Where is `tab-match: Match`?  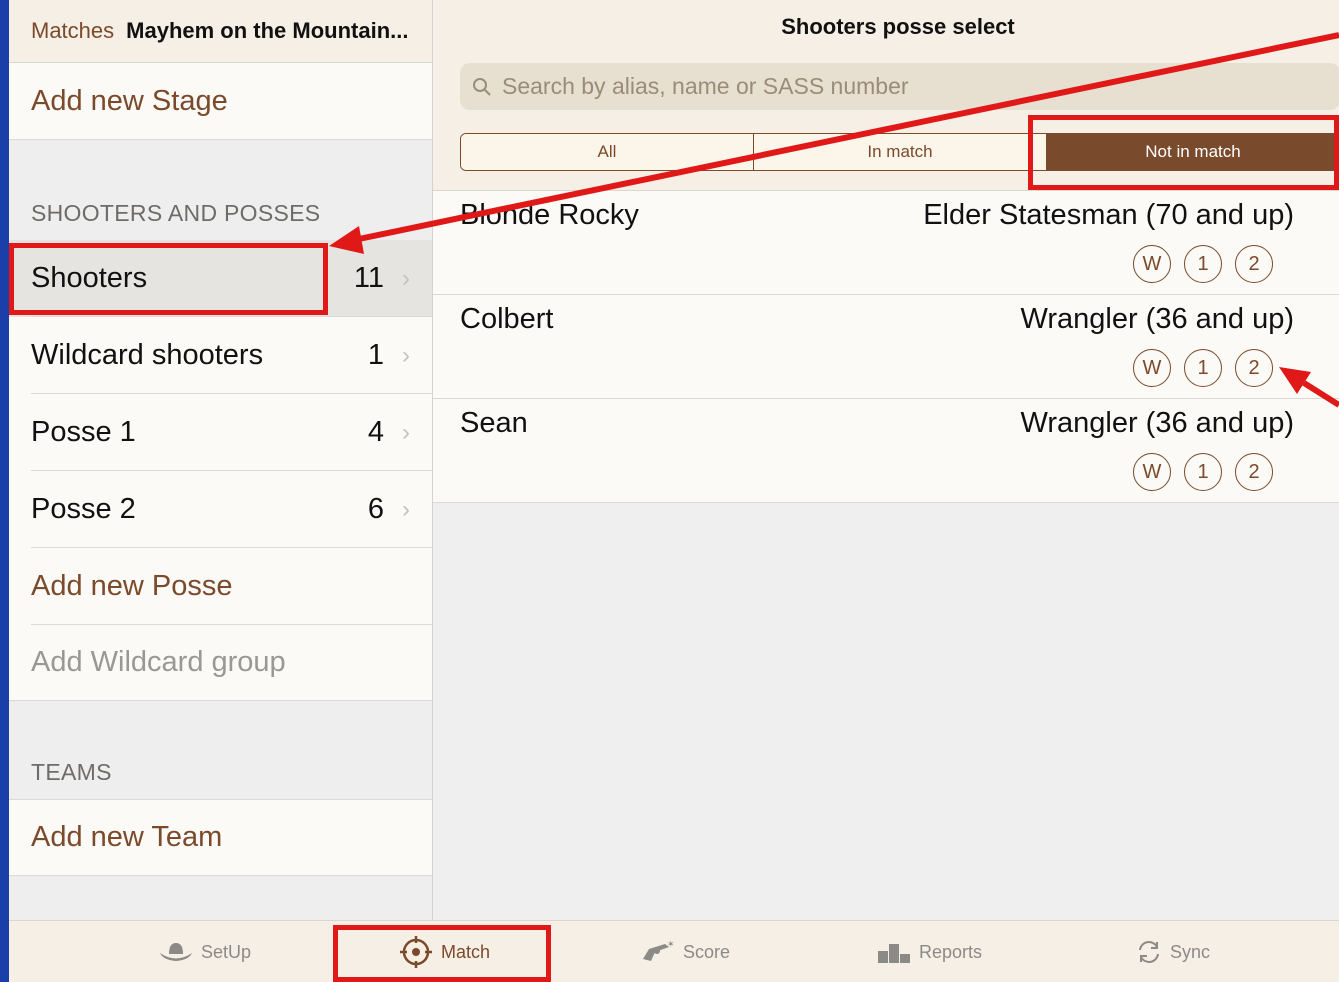
tab-match: Match is located at coordinates (444, 951).